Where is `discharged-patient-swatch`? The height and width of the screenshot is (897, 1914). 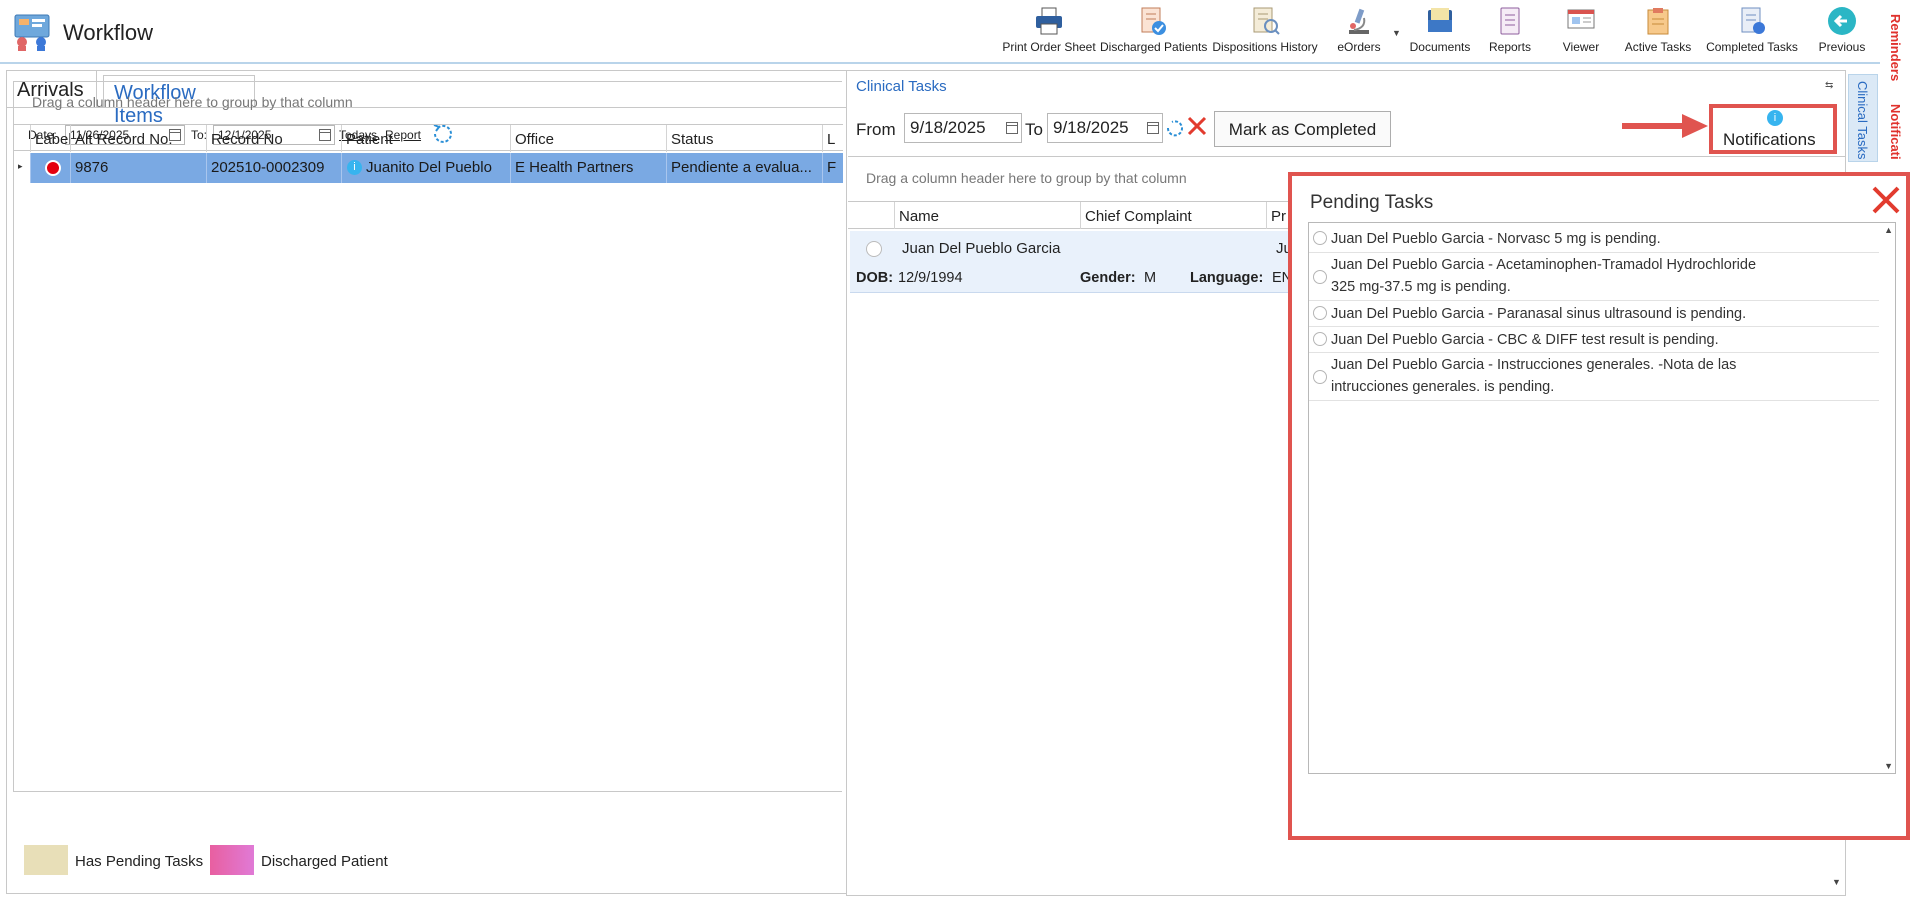 discharged-patient-swatch is located at coordinates (232, 860).